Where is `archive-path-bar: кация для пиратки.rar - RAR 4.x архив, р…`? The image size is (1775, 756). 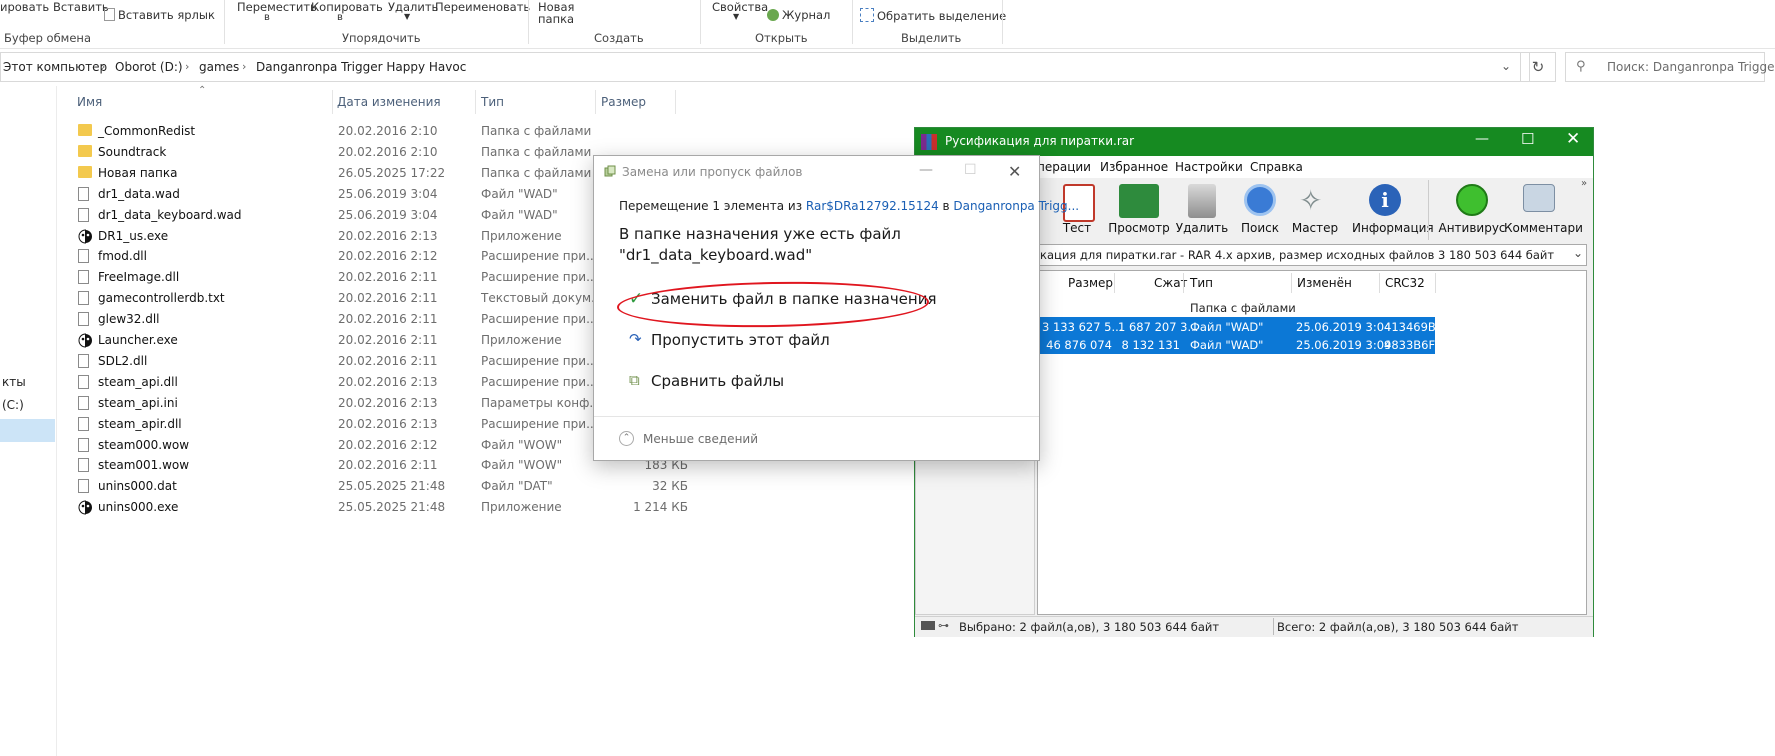
archive-path-bar: кация для пиратки.rar - RAR 4.x архив, р… is located at coordinates (1312, 255).